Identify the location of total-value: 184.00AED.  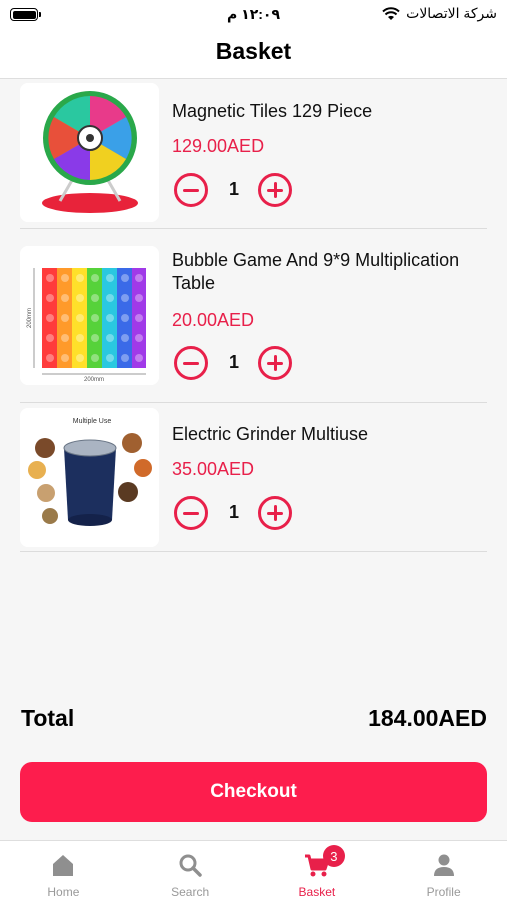
(427, 718).